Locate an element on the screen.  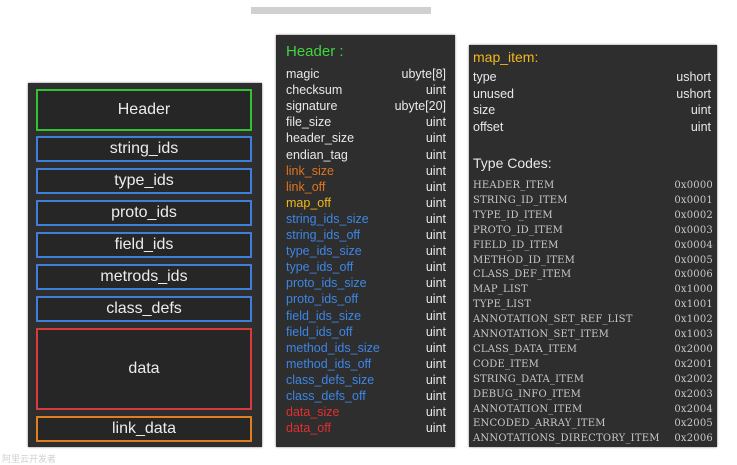
type-code-value: 0x0003 is located at coordinates (693, 230).